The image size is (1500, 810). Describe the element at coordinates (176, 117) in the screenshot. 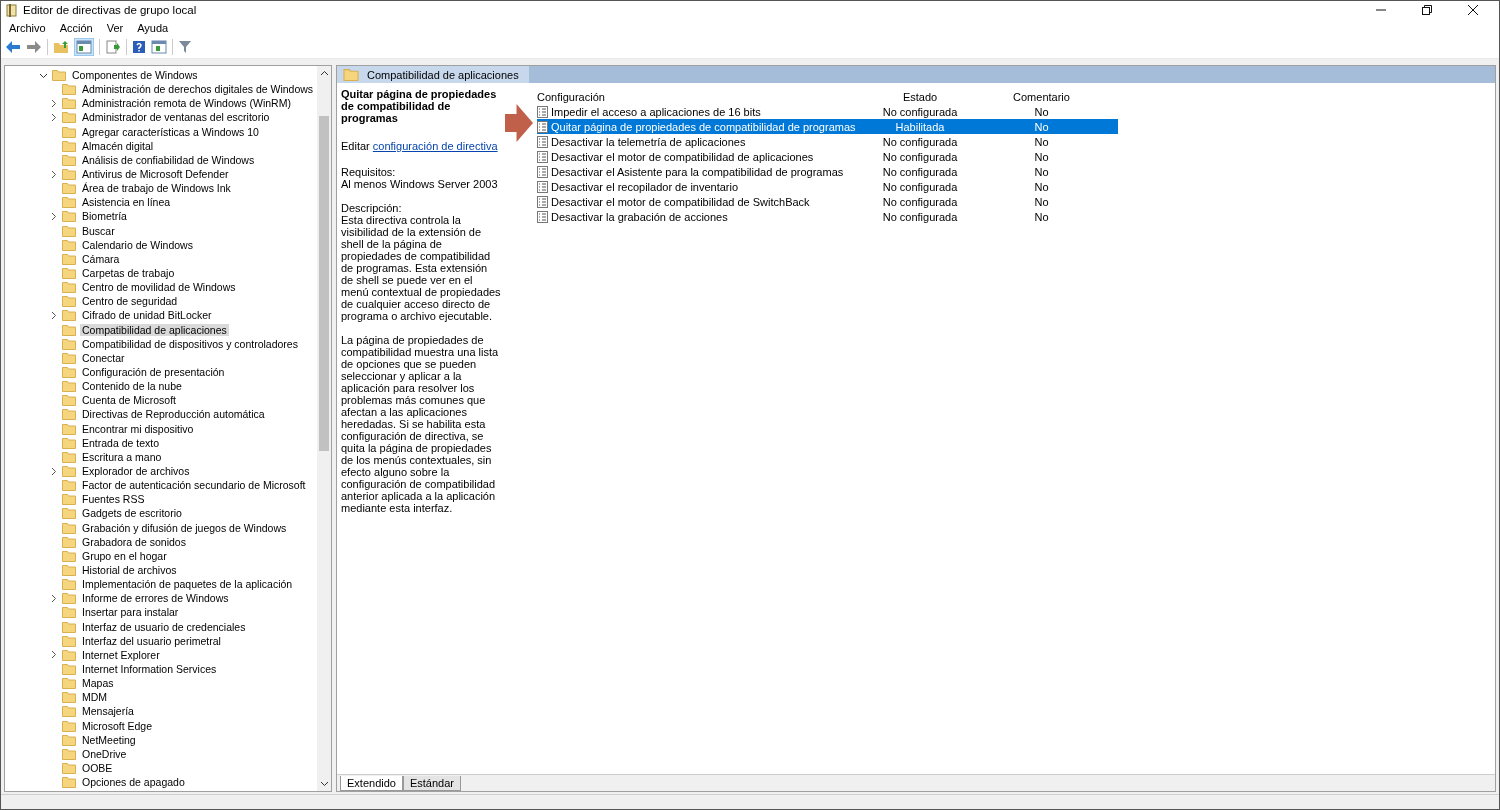

I see `tree-item: Administrador de ventanas del escritorio` at that location.